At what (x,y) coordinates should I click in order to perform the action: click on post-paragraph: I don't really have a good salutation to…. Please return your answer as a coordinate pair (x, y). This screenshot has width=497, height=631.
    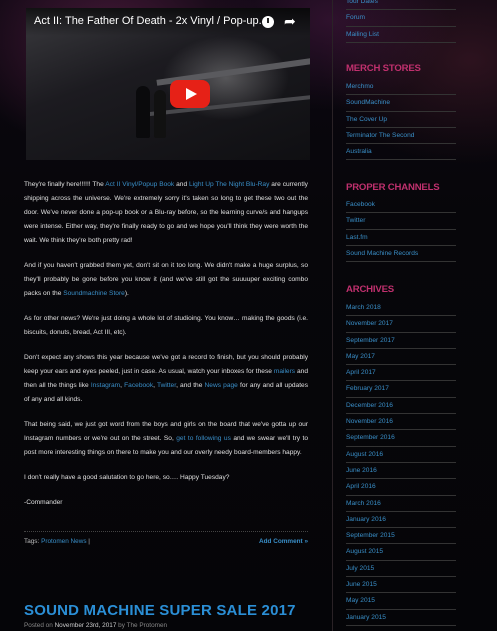
    Looking at the image, I should click on (127, 477).